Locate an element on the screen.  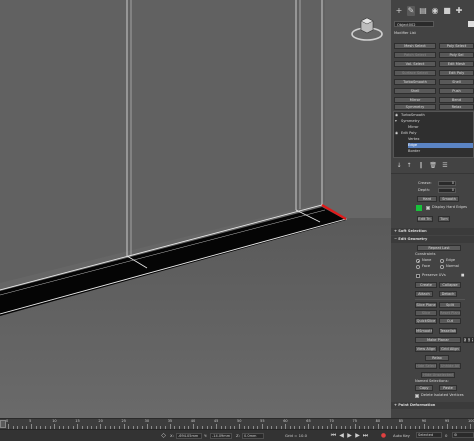
constraint-normal-radio is located at coordinates (442, 267).